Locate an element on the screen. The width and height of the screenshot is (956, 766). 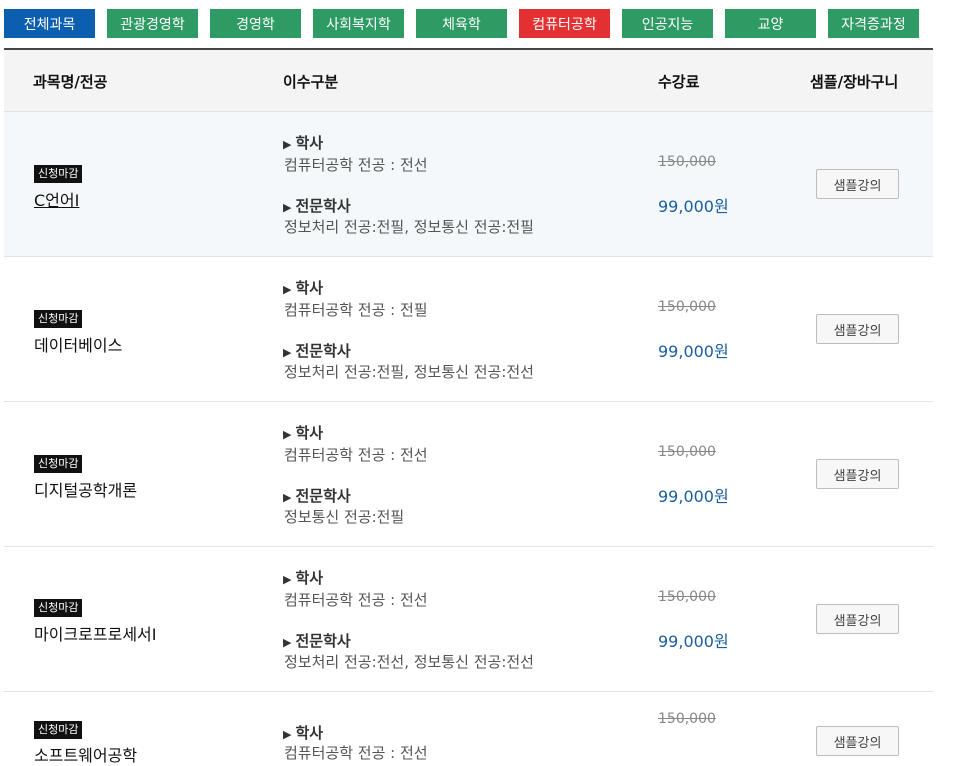
tab-computer-engineering: 컴퓨터공학 is located at coordinates (564, 23).